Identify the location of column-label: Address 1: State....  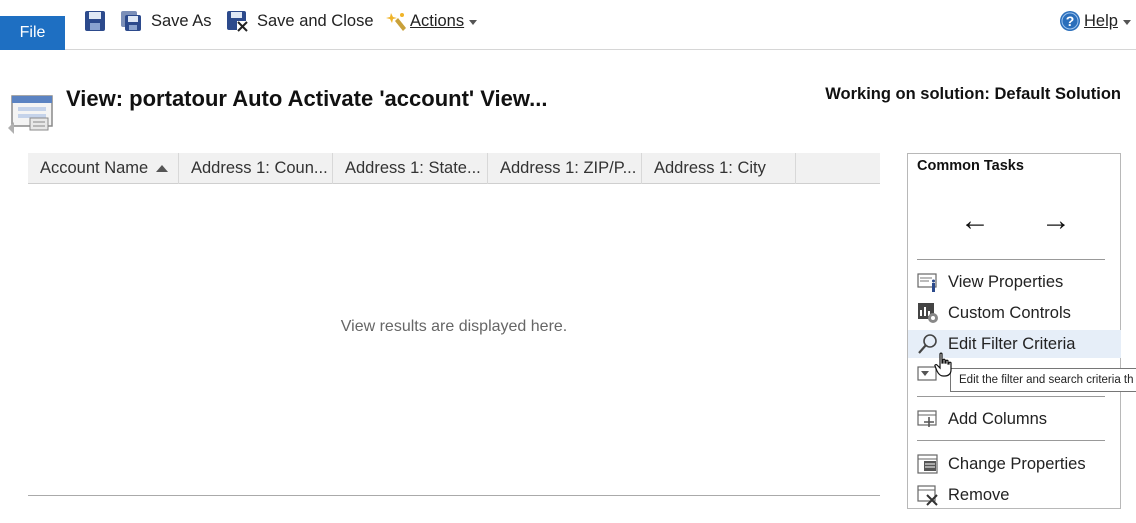
(413, 168).